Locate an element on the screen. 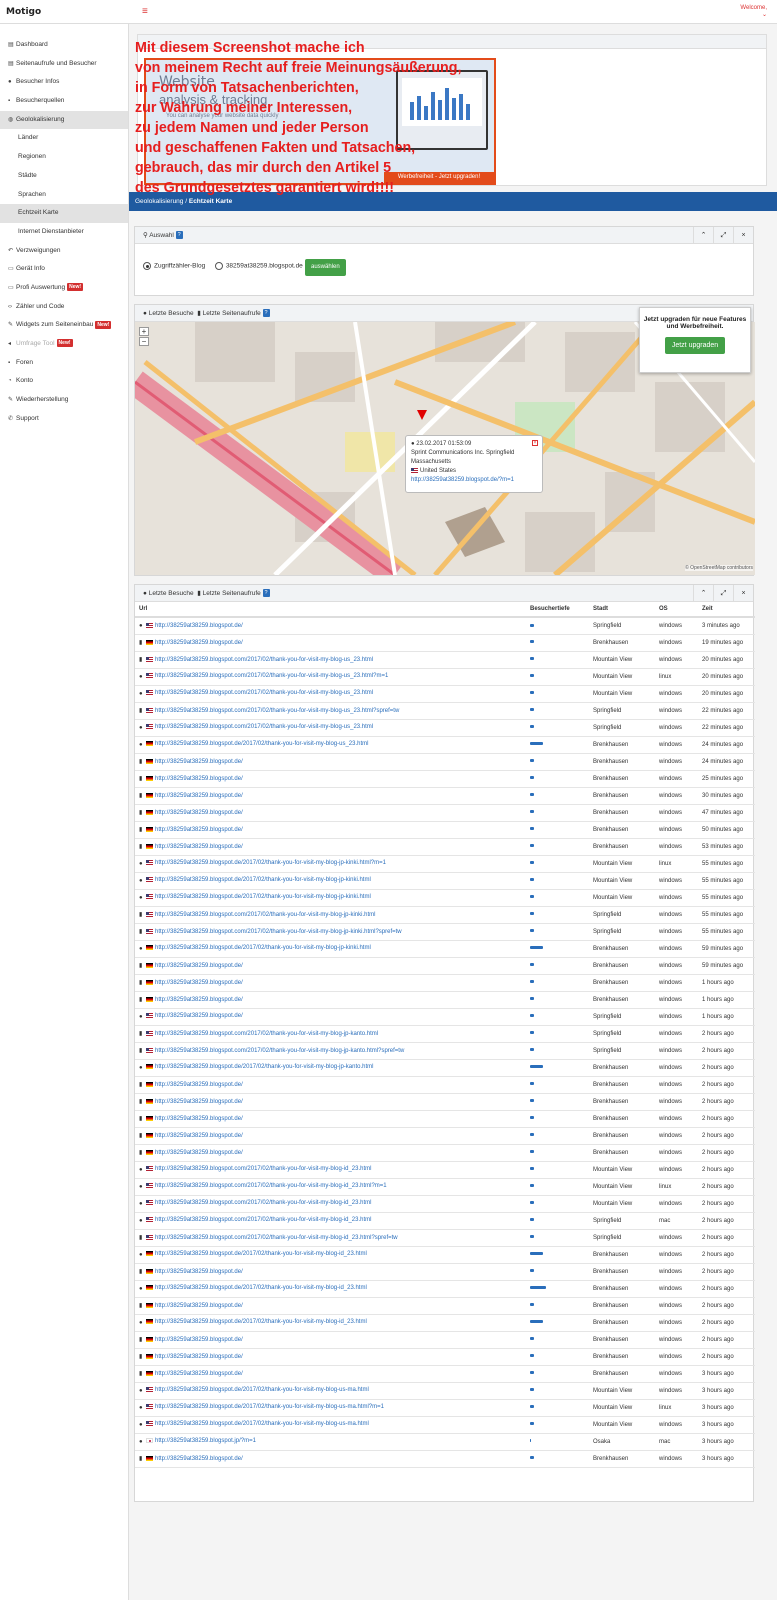 The width and height of the screenshot is (777, 1600). sidebar-item: Städte is located at coordinates (64, 176).